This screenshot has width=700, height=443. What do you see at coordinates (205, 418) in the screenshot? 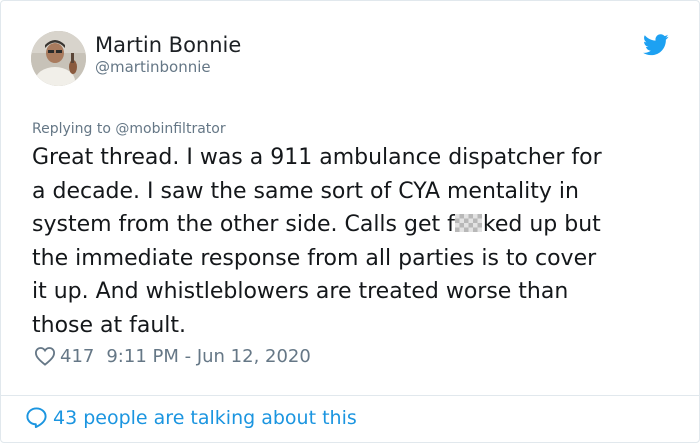
I see `conversation-text: 43 people are talking about this` at bounding box center [205, 418].